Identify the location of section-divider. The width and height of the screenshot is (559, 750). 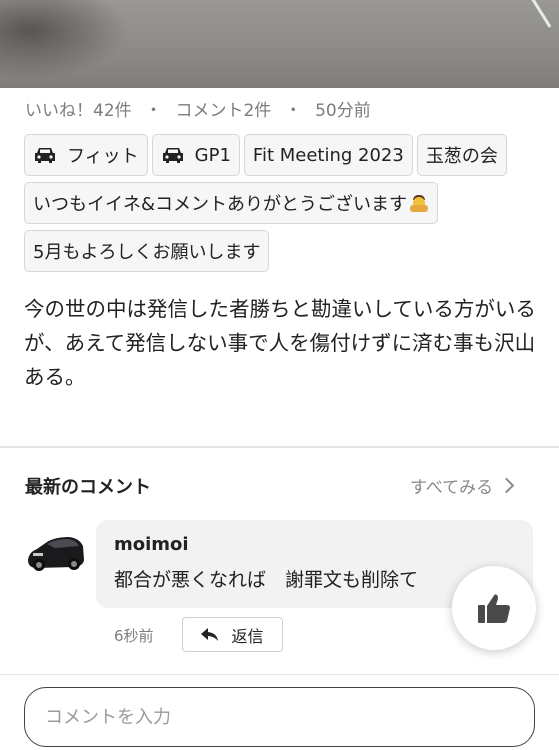
(279, 447).